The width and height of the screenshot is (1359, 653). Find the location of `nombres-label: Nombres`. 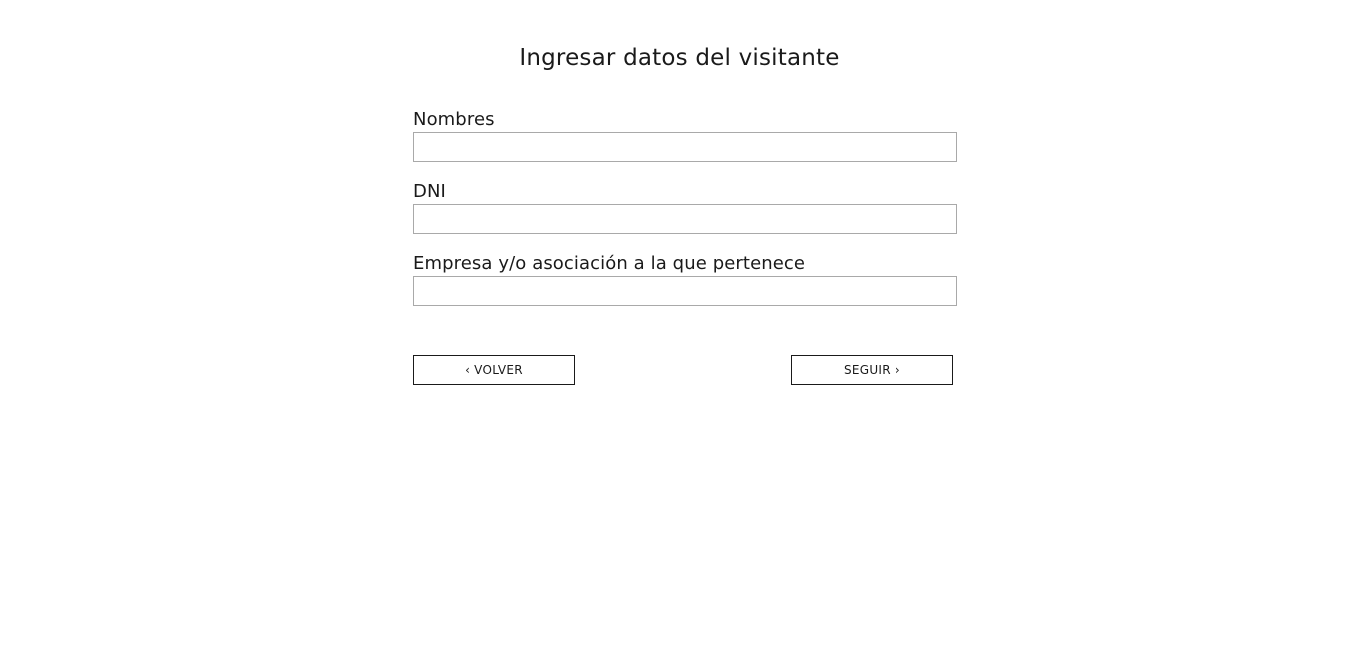

nombres-label: Nombres is located at coordinates (454, 119).